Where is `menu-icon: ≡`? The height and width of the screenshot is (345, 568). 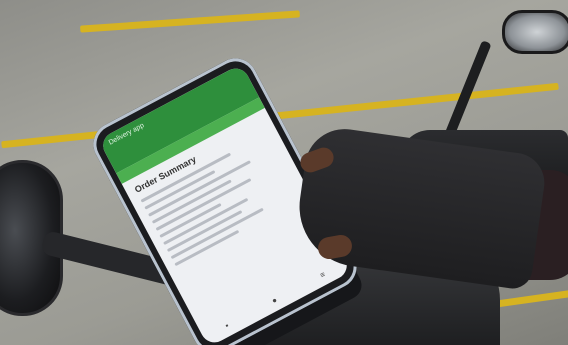 menu-icon: ≡ is located at coordinates (322, 275).